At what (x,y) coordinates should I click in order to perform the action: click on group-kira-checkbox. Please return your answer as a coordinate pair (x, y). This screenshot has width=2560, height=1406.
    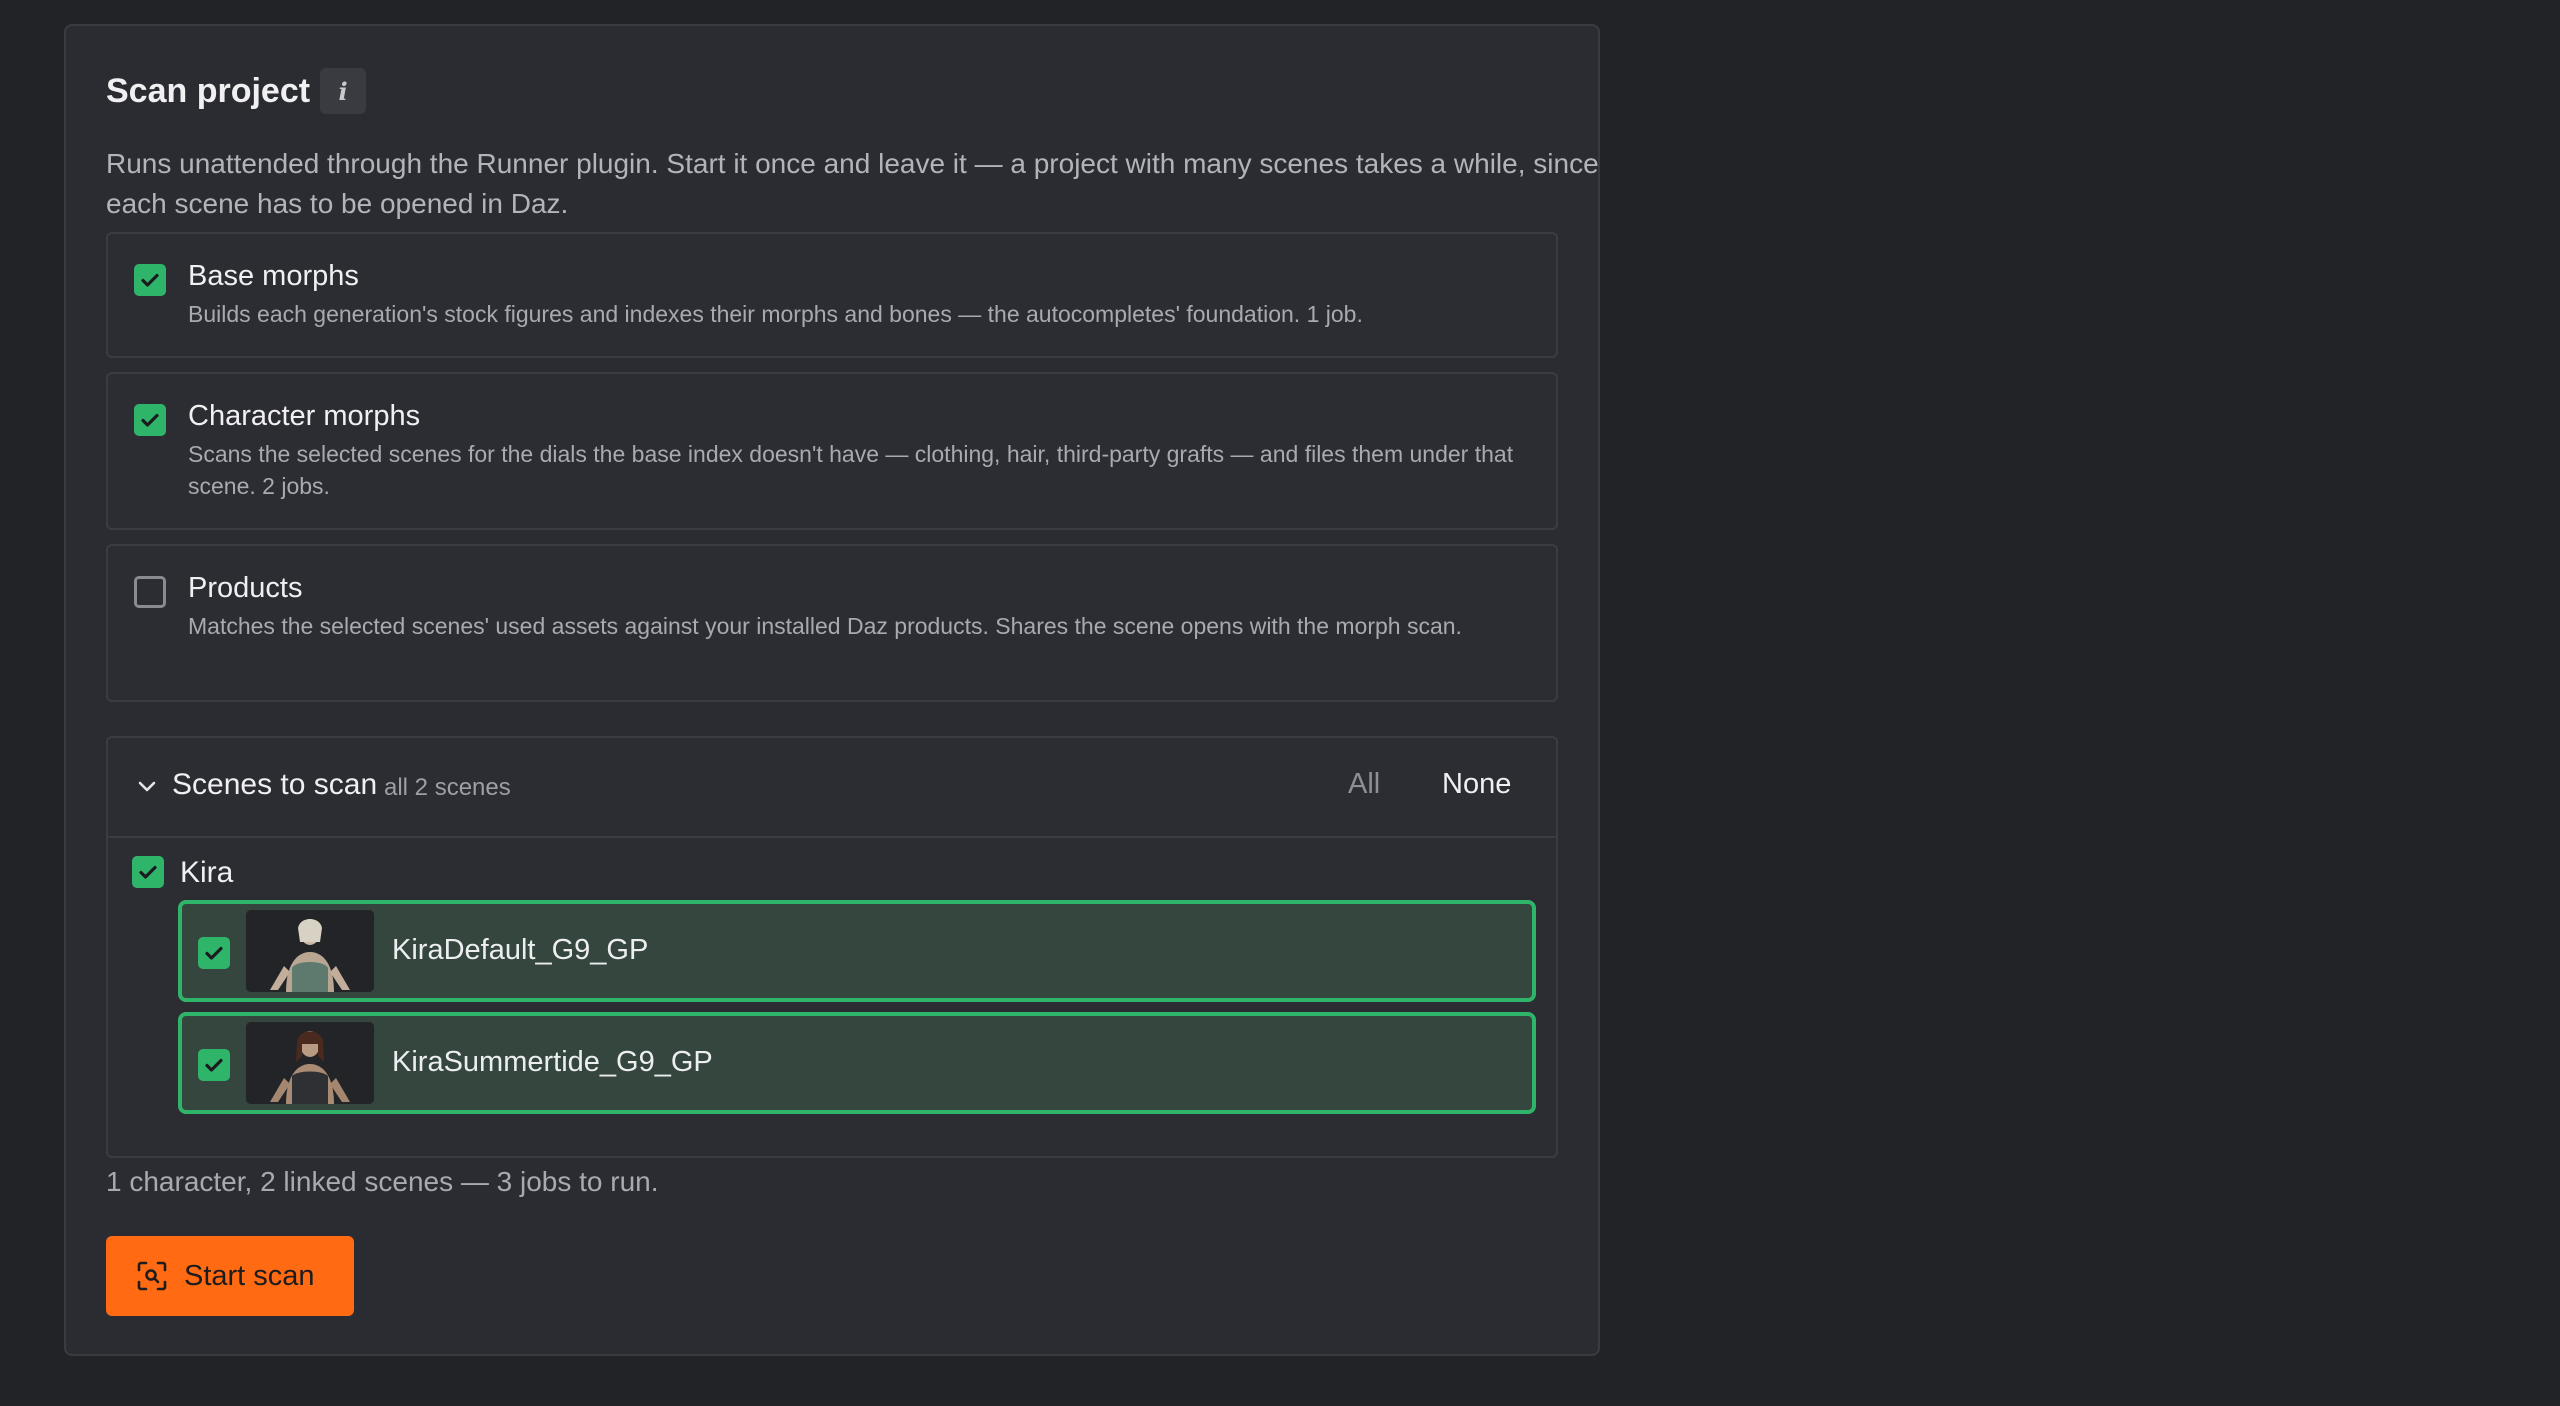
    Looking at the image, I should click on (148, 872).